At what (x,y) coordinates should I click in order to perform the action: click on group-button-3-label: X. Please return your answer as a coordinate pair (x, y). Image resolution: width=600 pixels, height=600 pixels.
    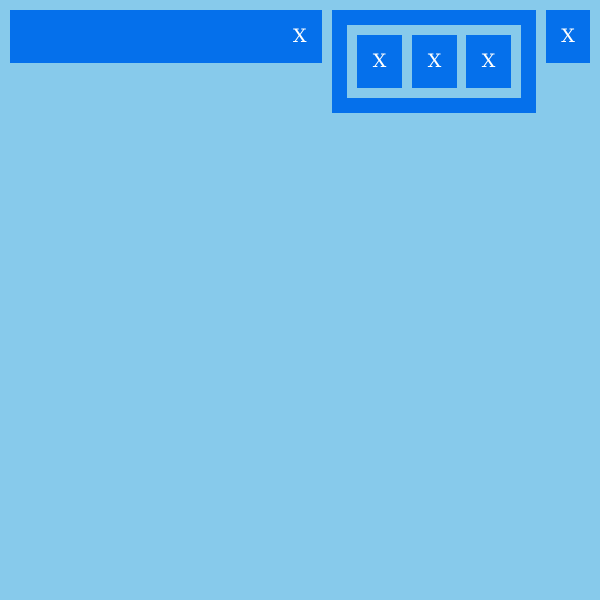
    Looking at the image, I should click on (488, 61).